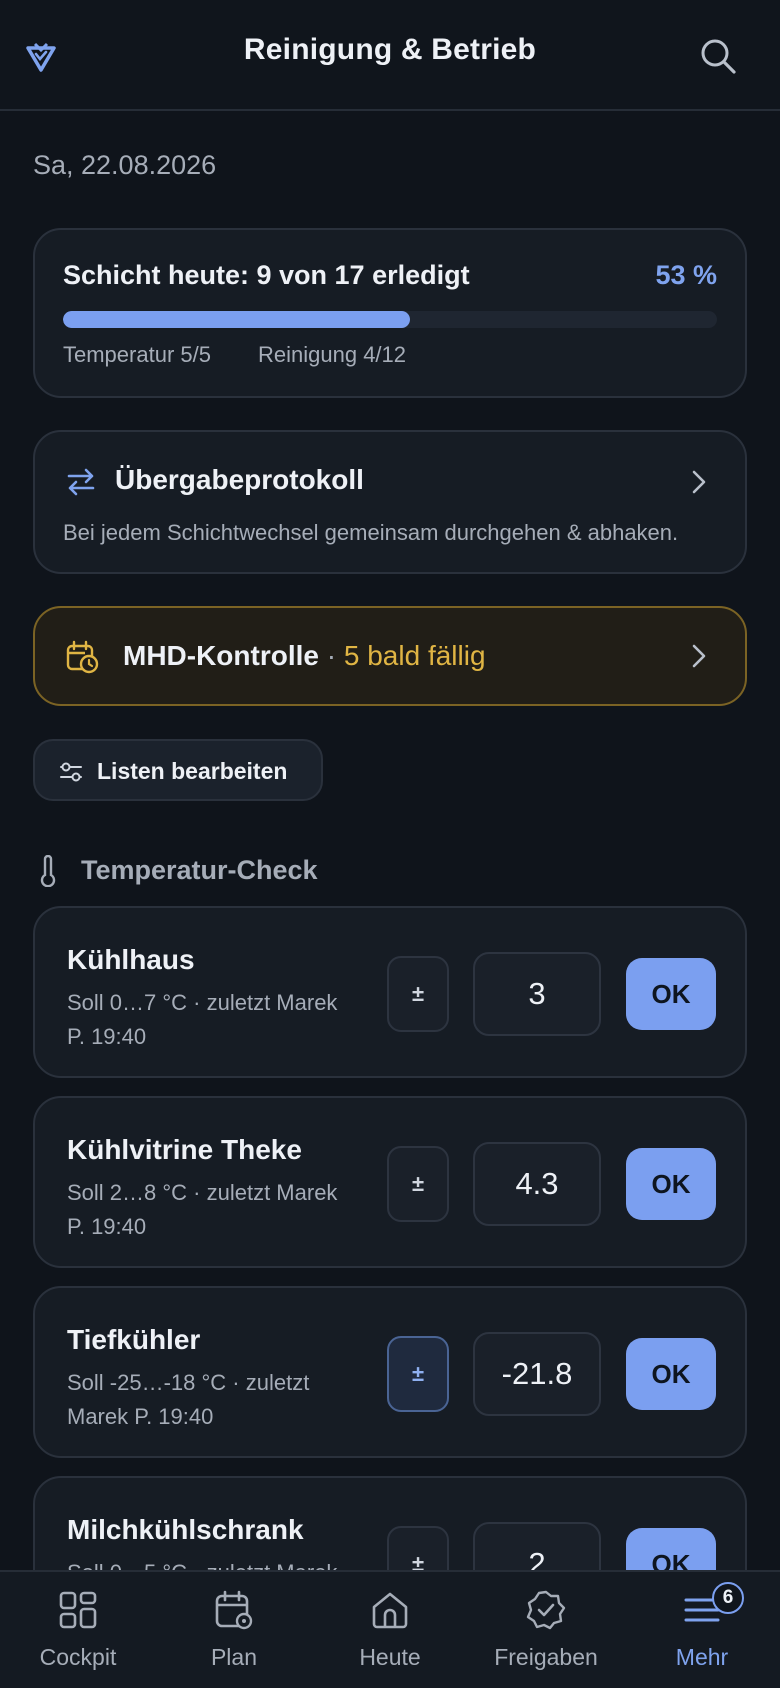 The width and height of the screenshot is (780, 1688). Describe the element at coordinates (390, 1610) in the screenshot. I see `home-icon` at that location.